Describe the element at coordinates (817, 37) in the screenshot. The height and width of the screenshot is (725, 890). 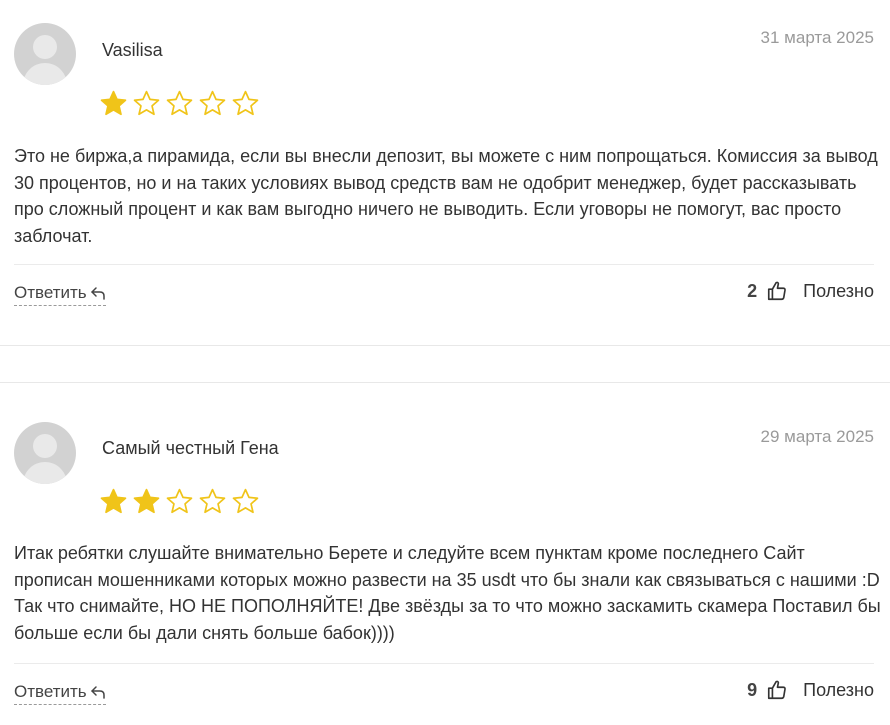
I see `review-date: 31 марта 2025` at that location.